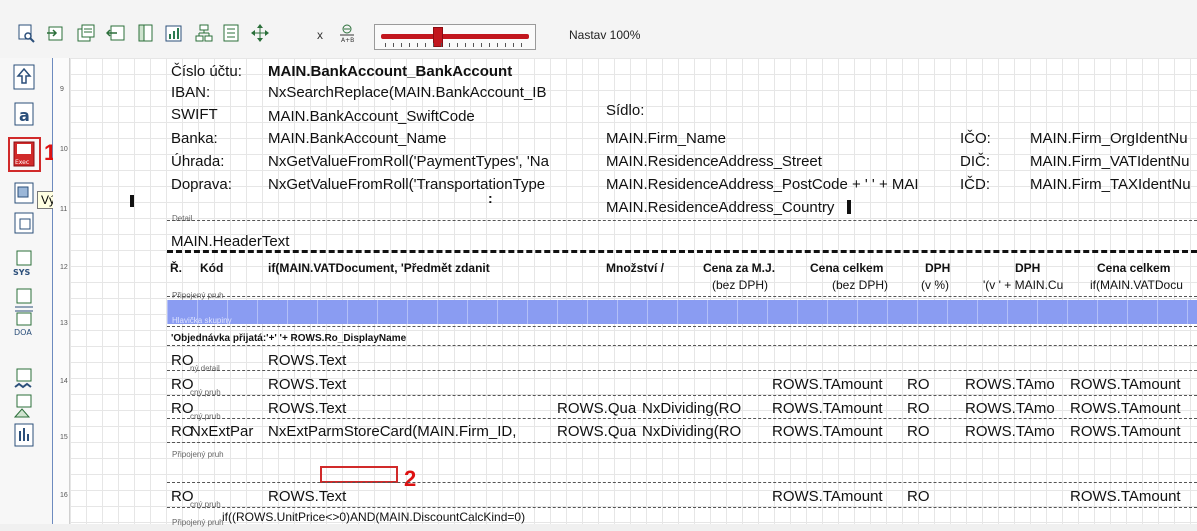 This screenshot has width=1197, height=531. What do you see at coordinates (390, 71) in the screenshot?
I see `field-bank-account: MAIN.BankAccount_BankAccount` at bounding box center [390, 71].